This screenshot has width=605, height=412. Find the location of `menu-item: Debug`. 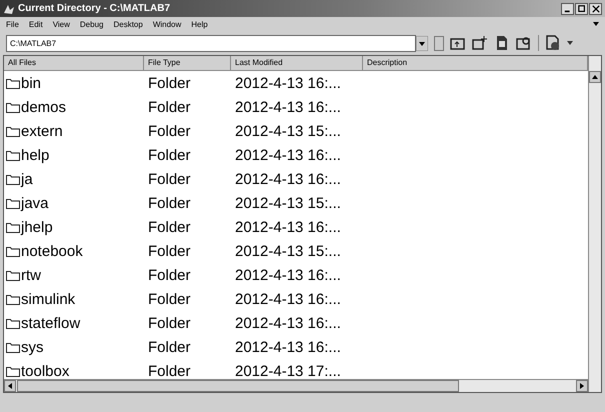

menu-item: Debug is located at coordinates (92, 24).